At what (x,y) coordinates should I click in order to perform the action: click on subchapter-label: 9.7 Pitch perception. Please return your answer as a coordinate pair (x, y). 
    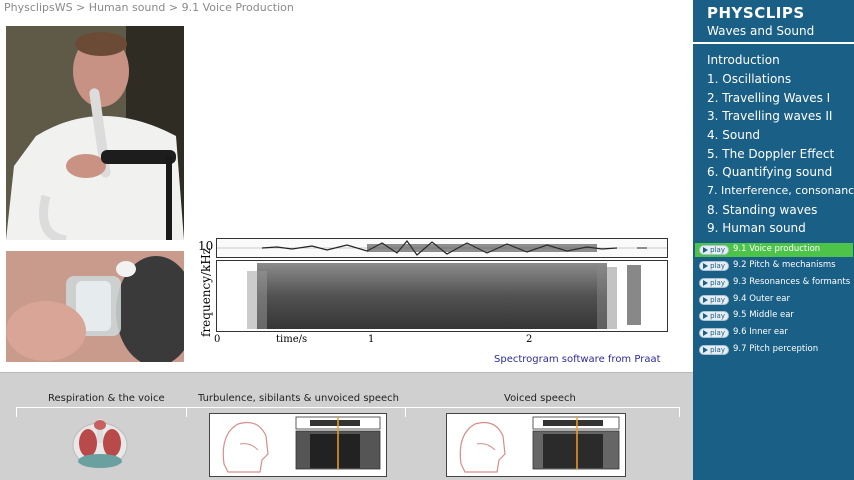
    Looking at the image, I should click on (776, 349).